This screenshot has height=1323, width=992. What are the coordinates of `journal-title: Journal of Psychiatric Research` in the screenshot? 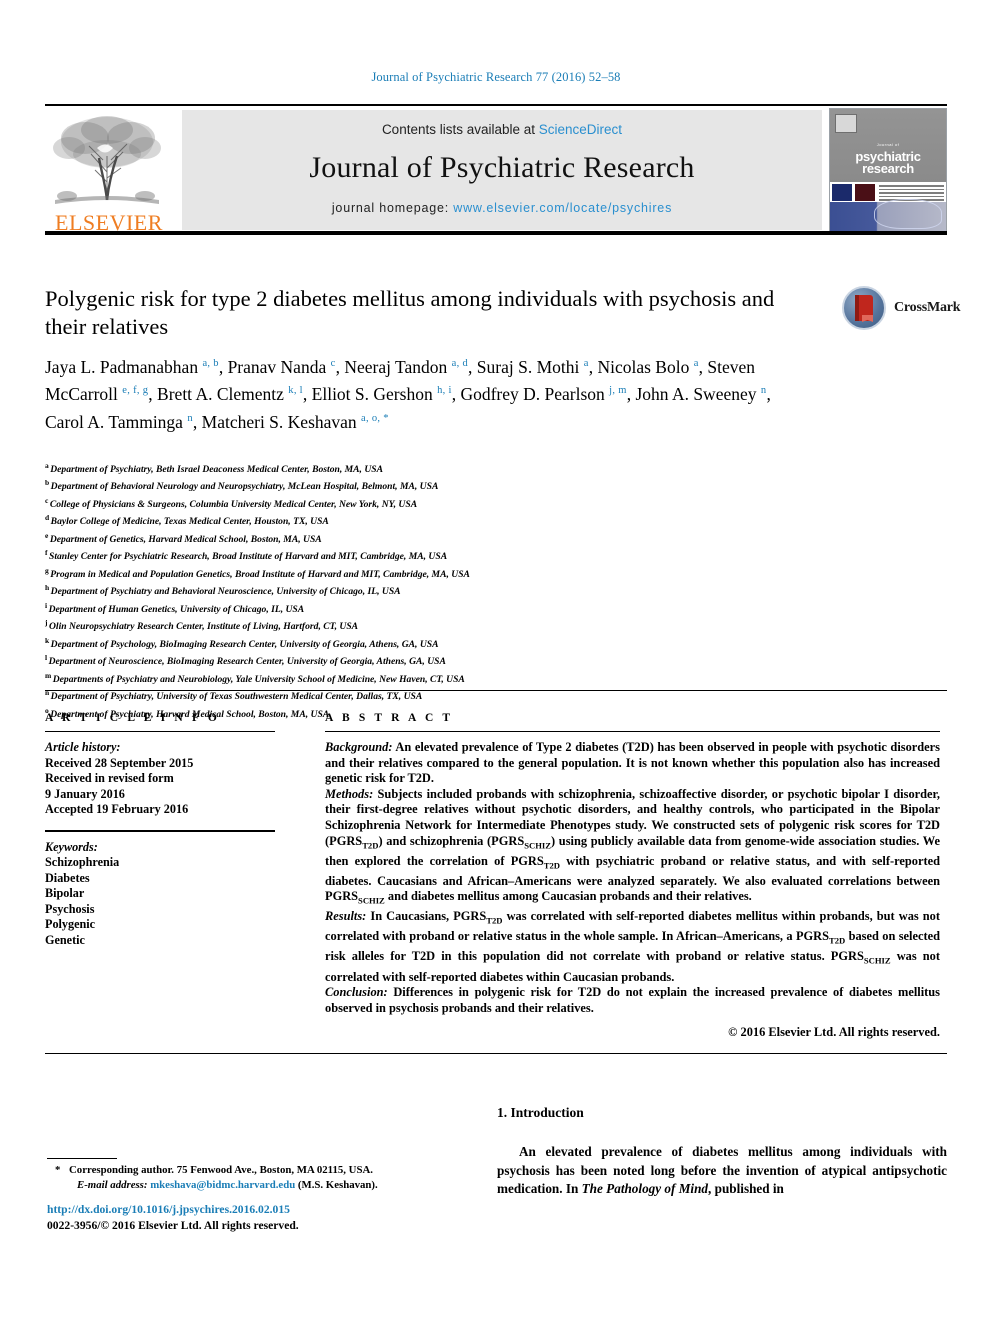 It's located at (502, 167).